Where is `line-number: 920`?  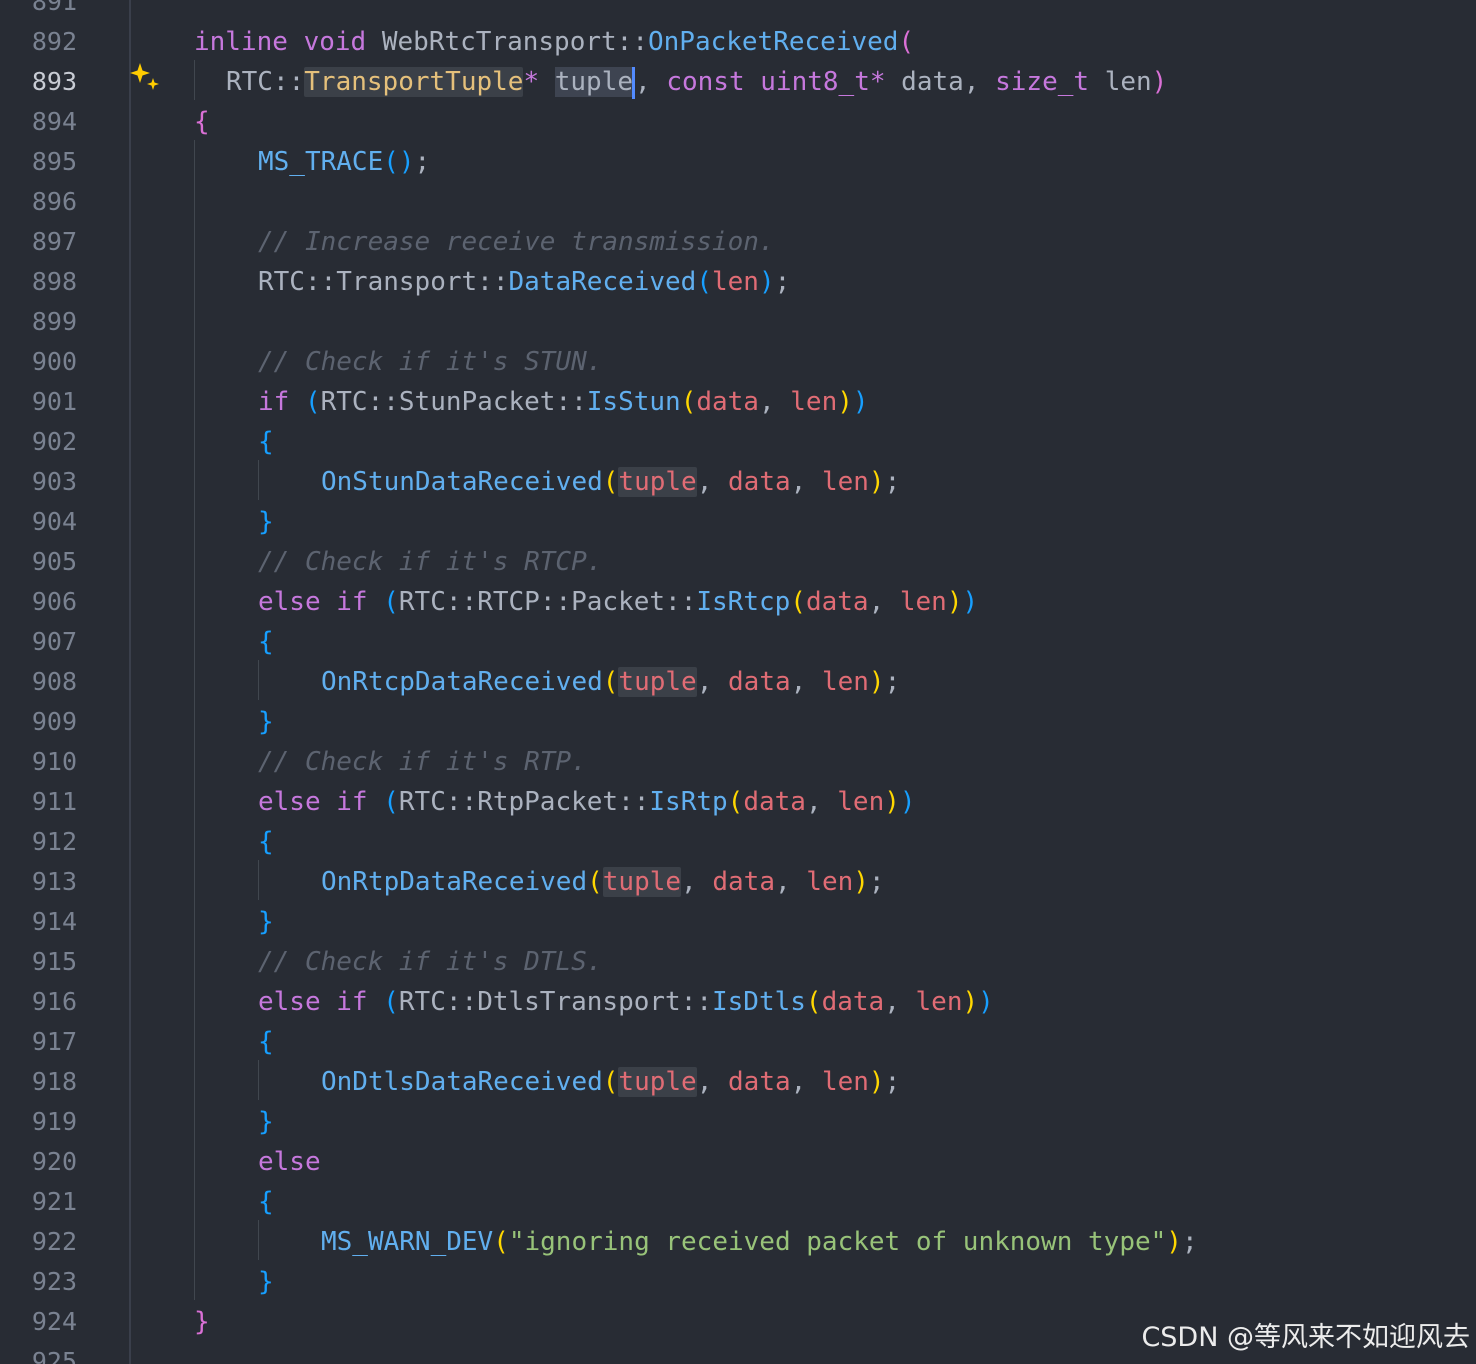
line-number: 920 is located at coordinates (54, 1161).